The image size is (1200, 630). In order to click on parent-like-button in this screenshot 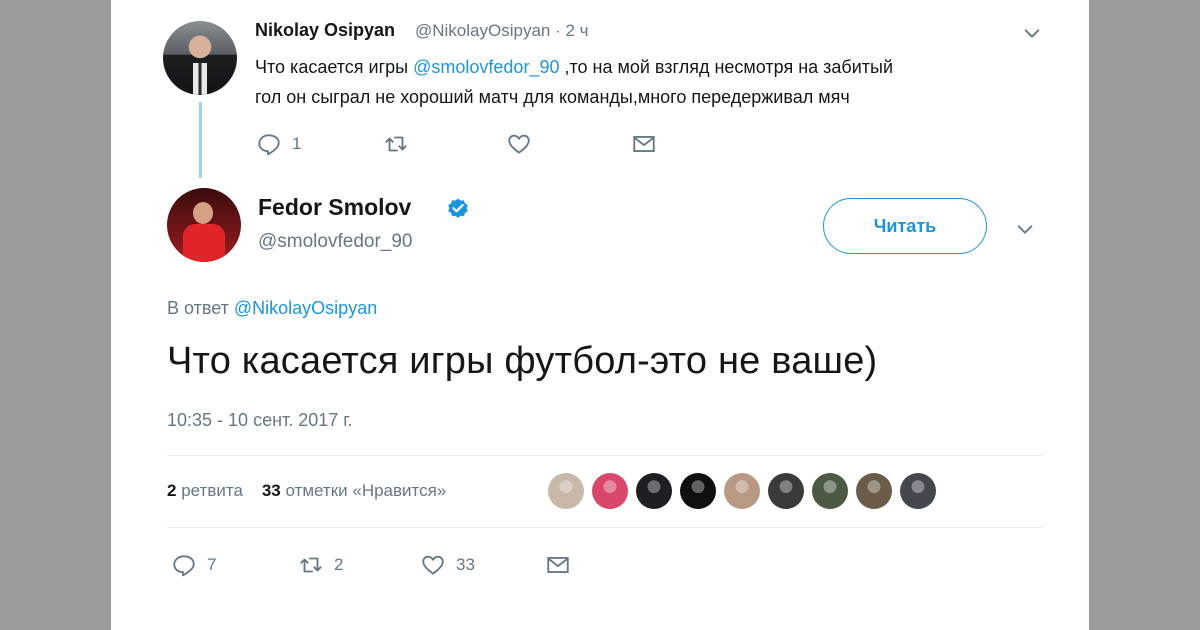, I will do `click(519, 144)`.